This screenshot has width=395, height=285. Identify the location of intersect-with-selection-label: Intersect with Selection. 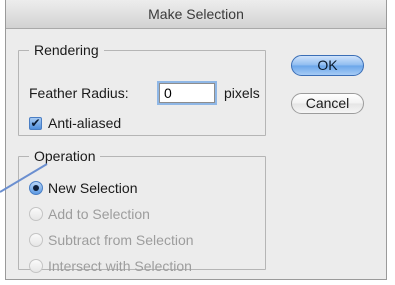
(120, 266).